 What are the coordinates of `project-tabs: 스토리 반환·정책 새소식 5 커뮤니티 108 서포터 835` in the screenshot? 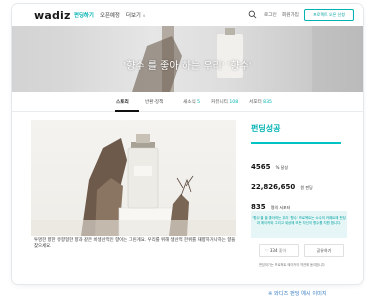 It's located at (187, 102).